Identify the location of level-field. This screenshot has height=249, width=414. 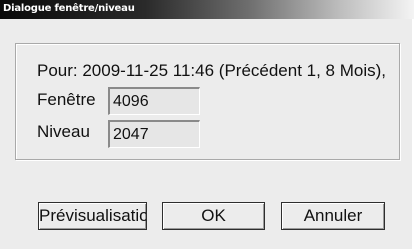
(154, 134).